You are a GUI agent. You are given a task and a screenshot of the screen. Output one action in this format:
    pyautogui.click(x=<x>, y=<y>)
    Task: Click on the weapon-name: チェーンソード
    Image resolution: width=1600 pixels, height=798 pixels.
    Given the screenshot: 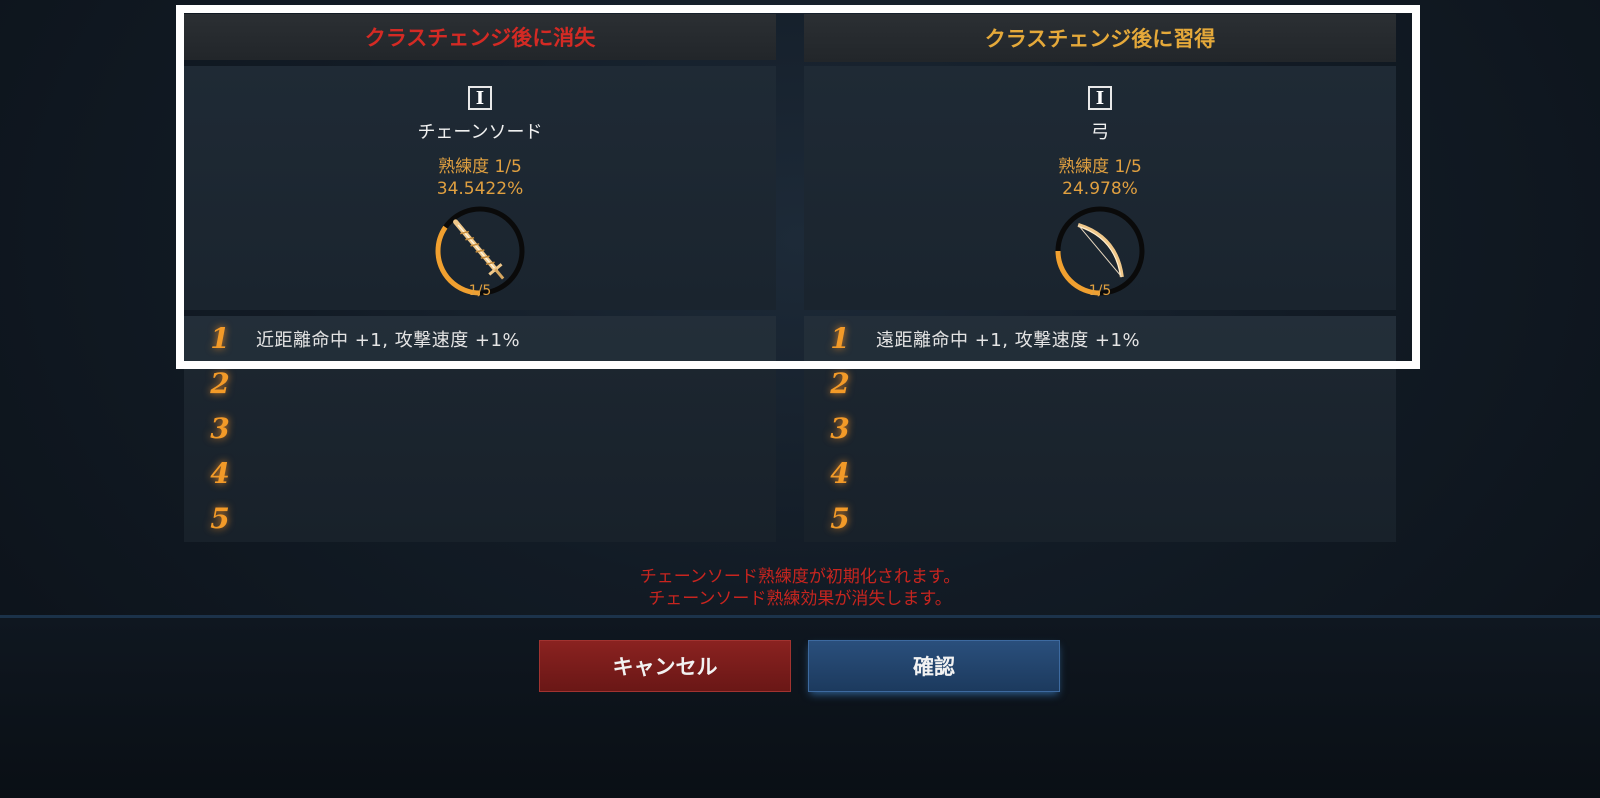 What is the action you would take?
    pyautogui.click(x=480, y=132)
    